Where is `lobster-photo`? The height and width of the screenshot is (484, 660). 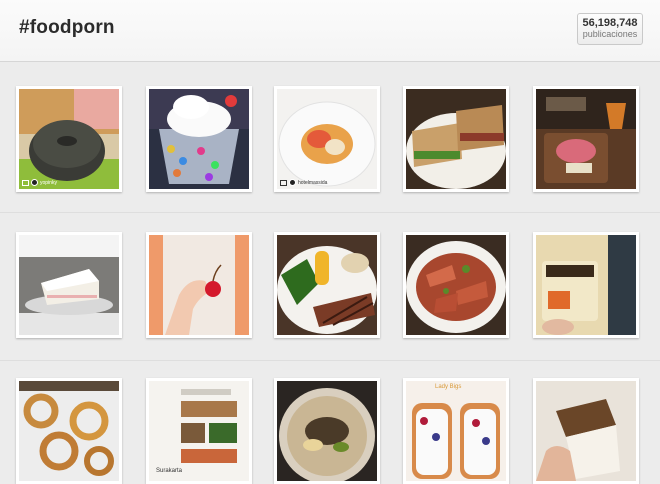 lobster-photo is located at coordinates (327, 139).